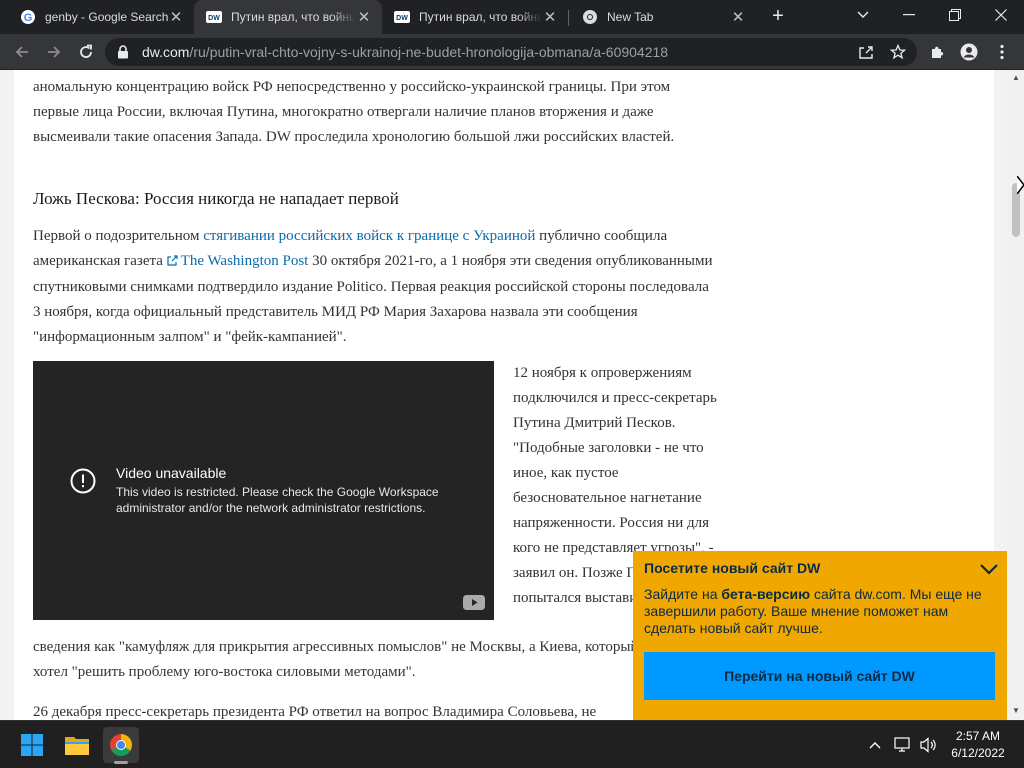  Describe the element at coordinates (121, 745) in the screenshot. I see `chrome-taskbar-icon` at that location.